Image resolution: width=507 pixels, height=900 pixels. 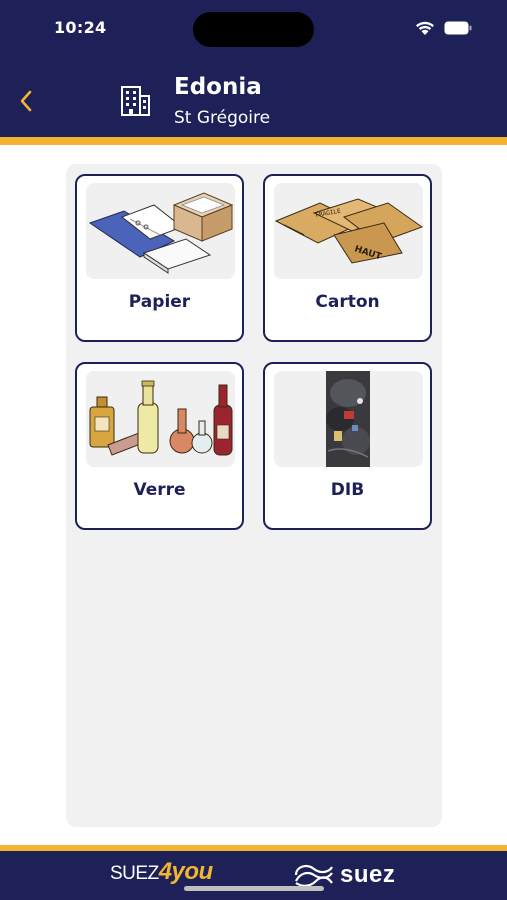 I want to click on waste-card-label: Verre, so click(x=159, y=490).